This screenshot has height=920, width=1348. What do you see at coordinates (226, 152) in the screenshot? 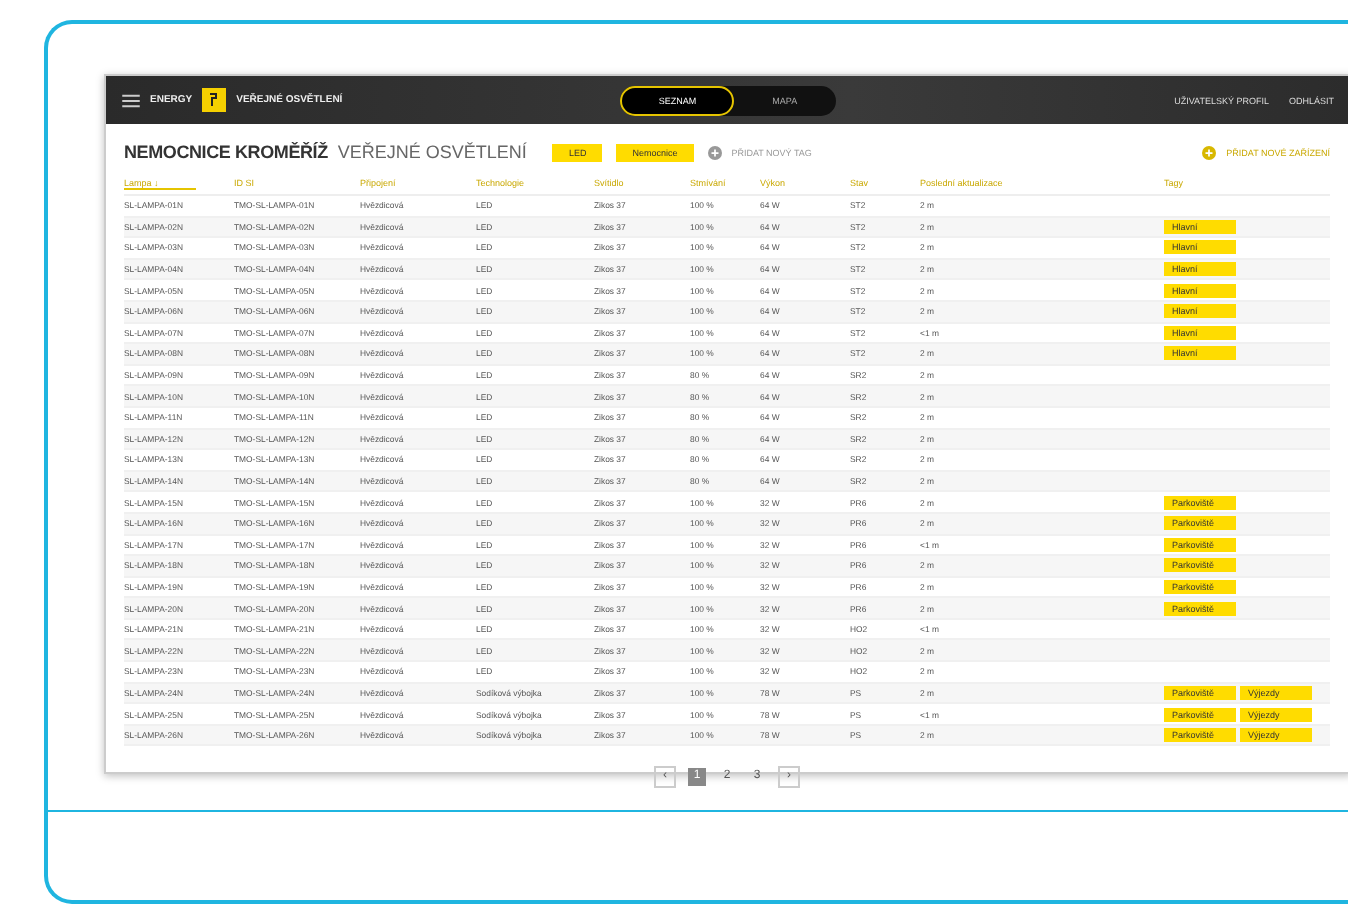
I see `page-title: NEMOCNICE KROMĚŘÍŽ` at bounding box center [226, 152].